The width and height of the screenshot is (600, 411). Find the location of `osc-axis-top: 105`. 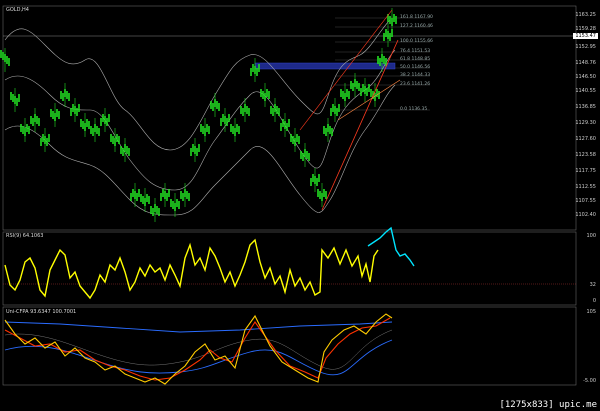

osc-axis-top: 105 is located at coordinates (591, 312).